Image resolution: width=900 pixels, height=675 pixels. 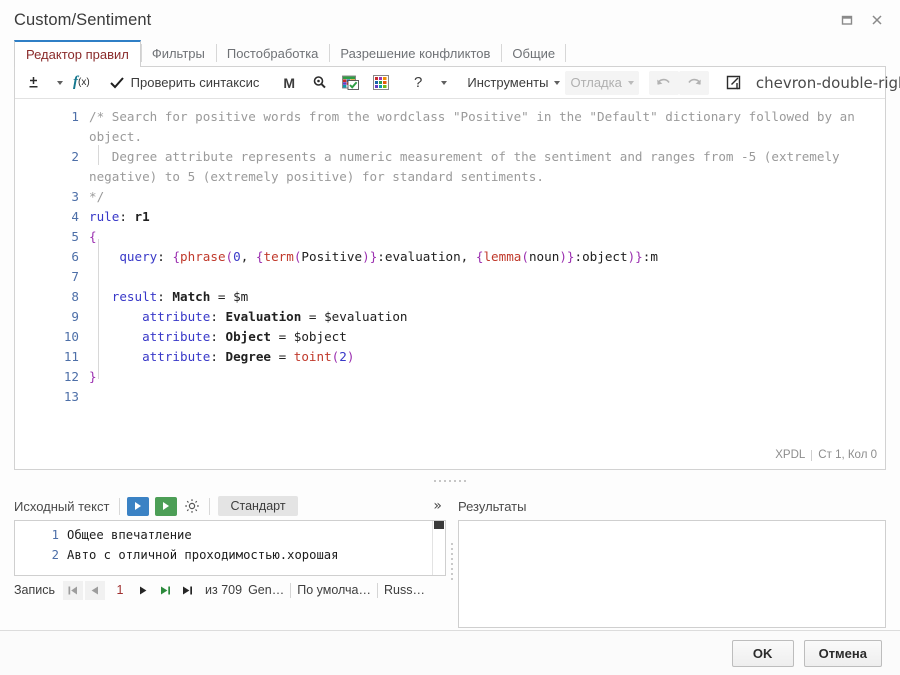 I want to click on restore-window-icon, so click(x=847, y=20).